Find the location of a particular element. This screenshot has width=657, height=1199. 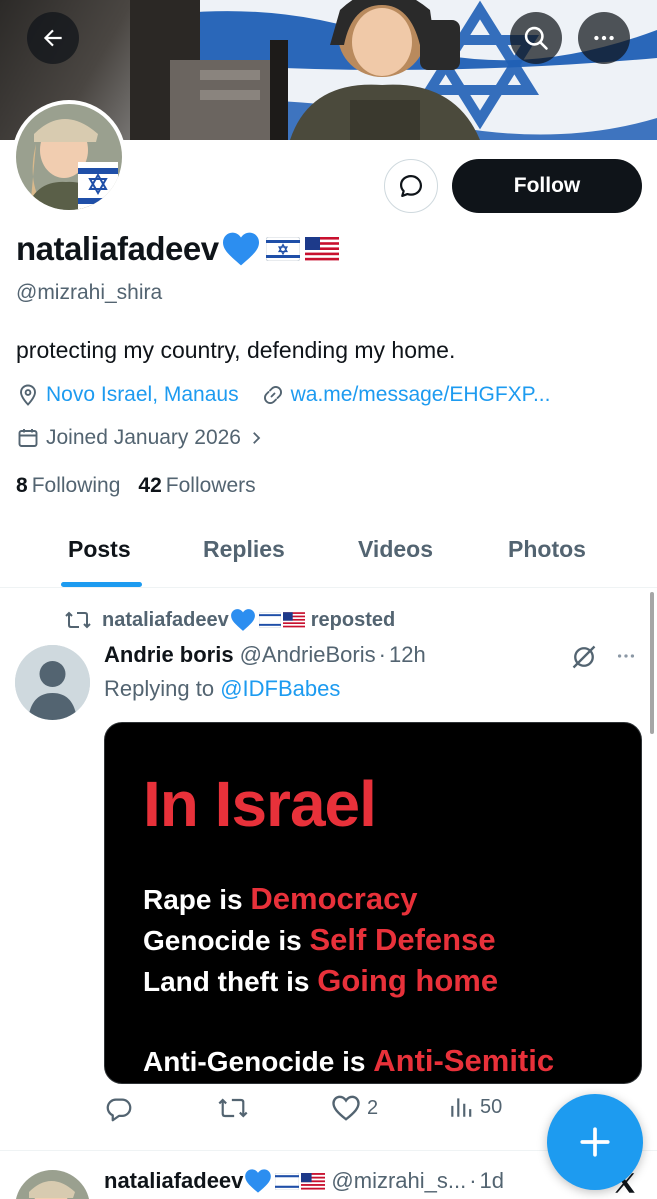

post-header: Andrie boris @AndrieBoris · 12h is located at coordinates (265, 655).